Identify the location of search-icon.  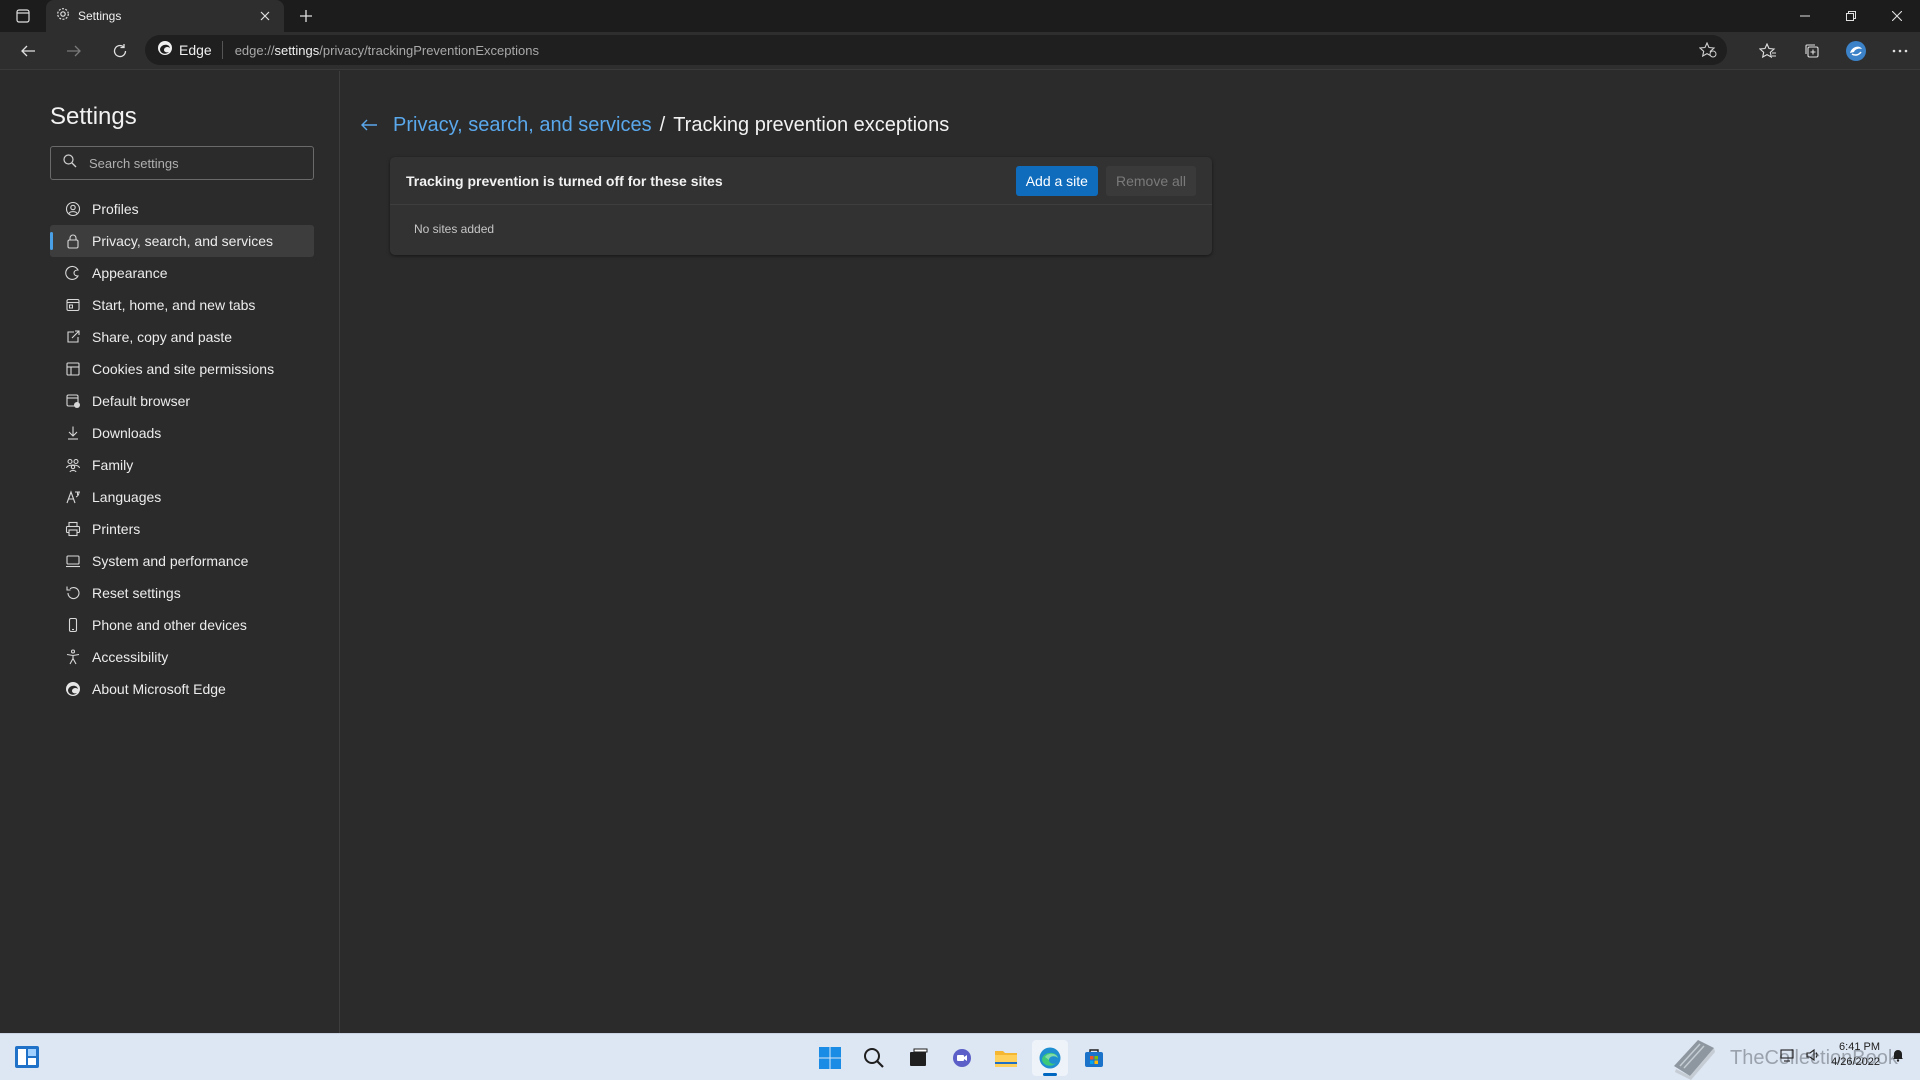
(874, 1058).